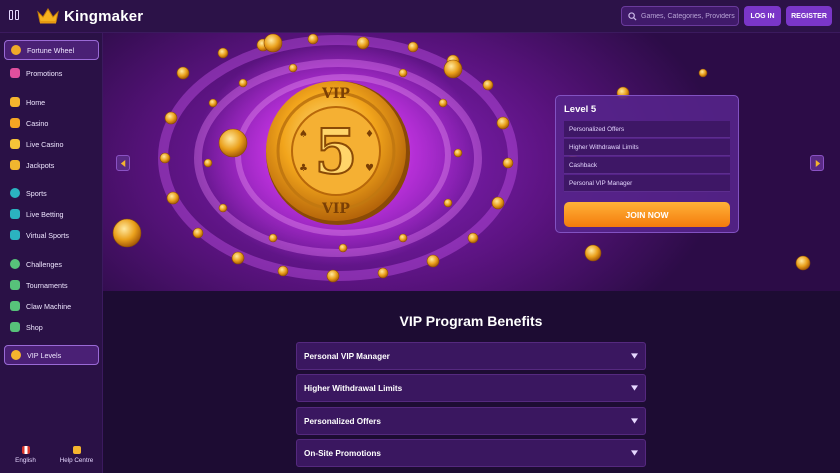  Describe the element at coordinates (34, 327) in the screenshot. I see `sidebar-item-label: Shop` at that location.